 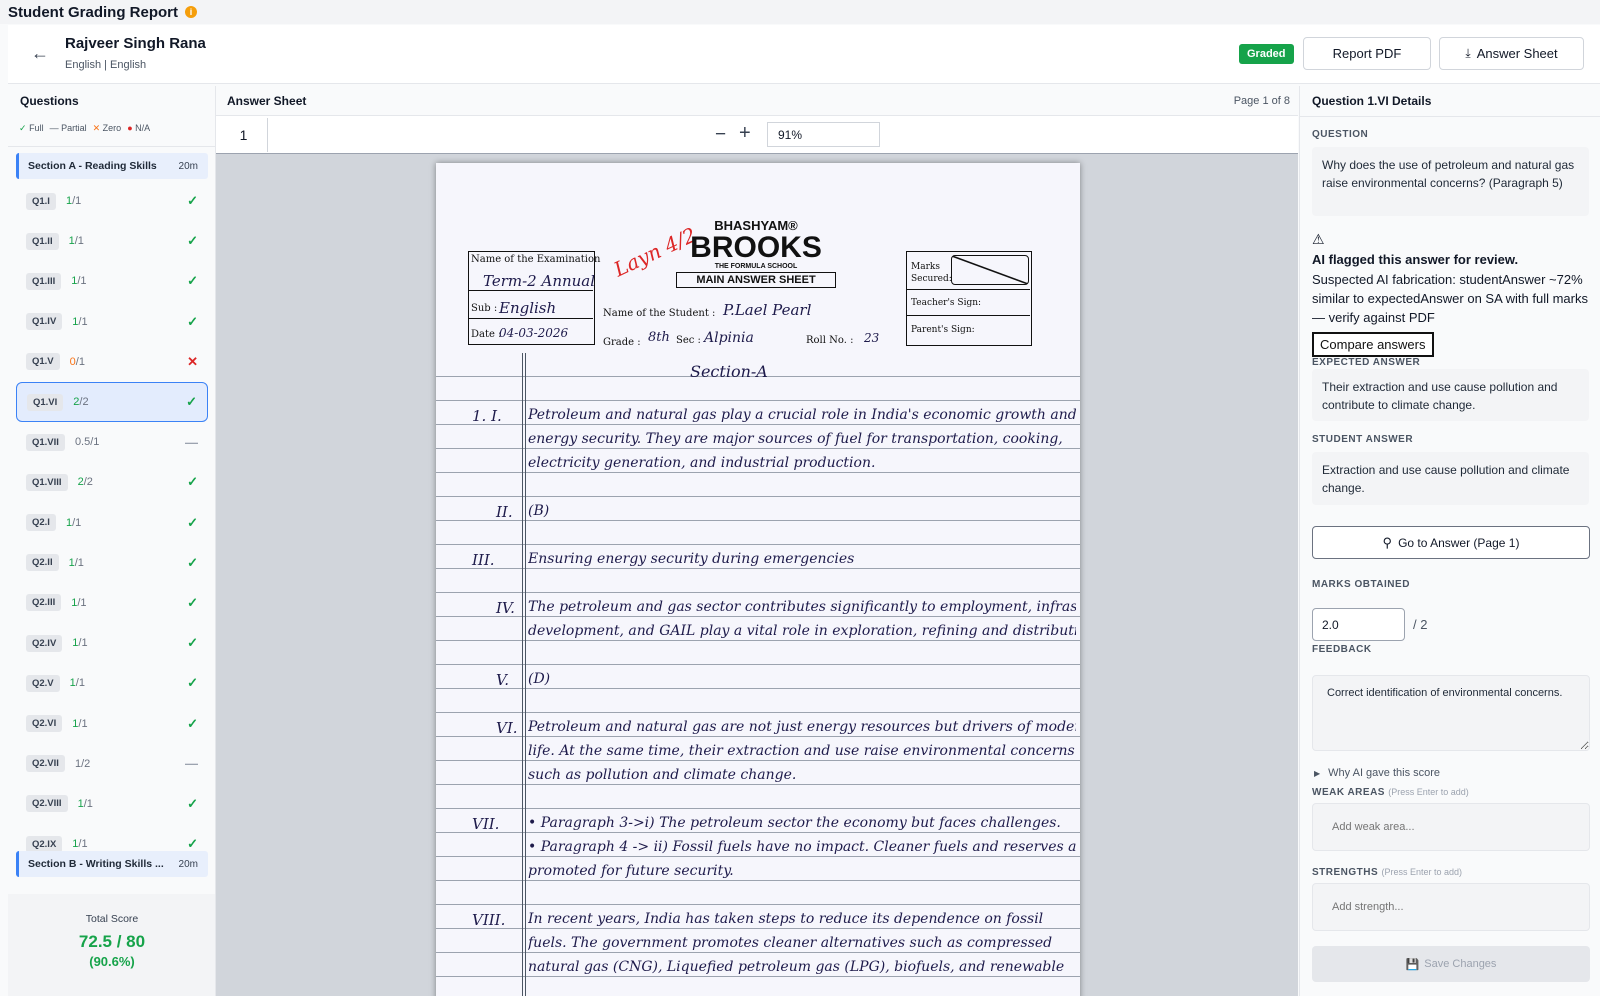 I want to click on compare-answers-button: Compare answers, so click(x=1373, y=344).